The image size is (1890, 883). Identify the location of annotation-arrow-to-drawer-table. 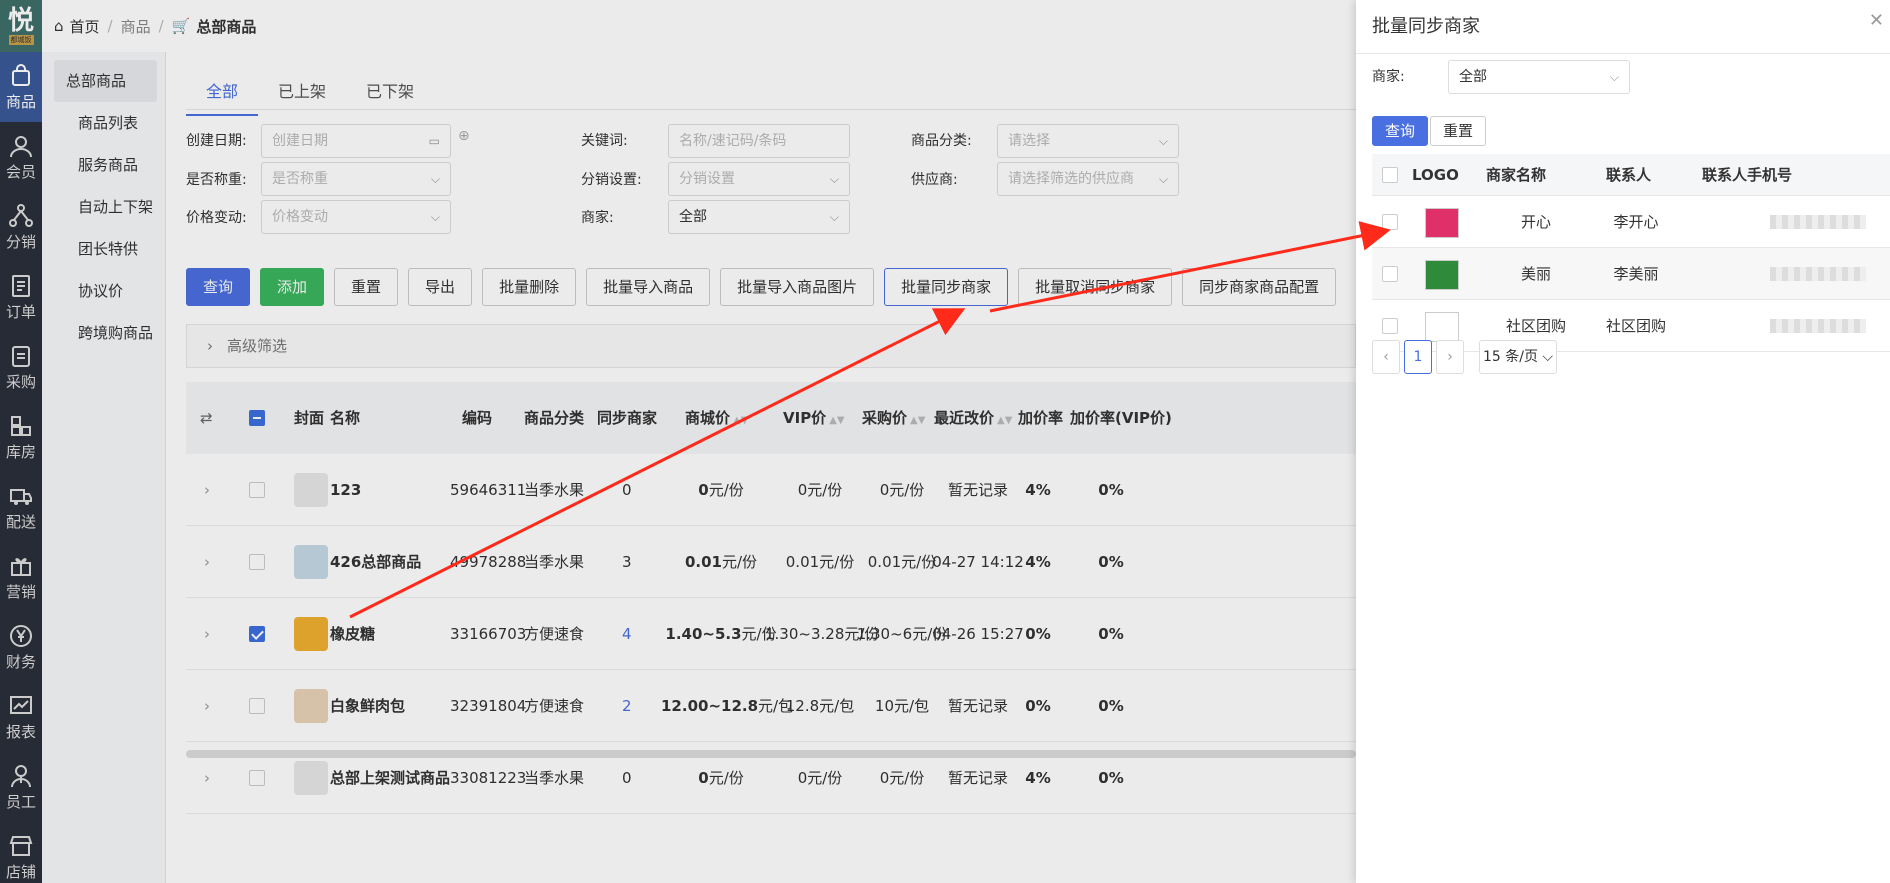
(1190, 267).